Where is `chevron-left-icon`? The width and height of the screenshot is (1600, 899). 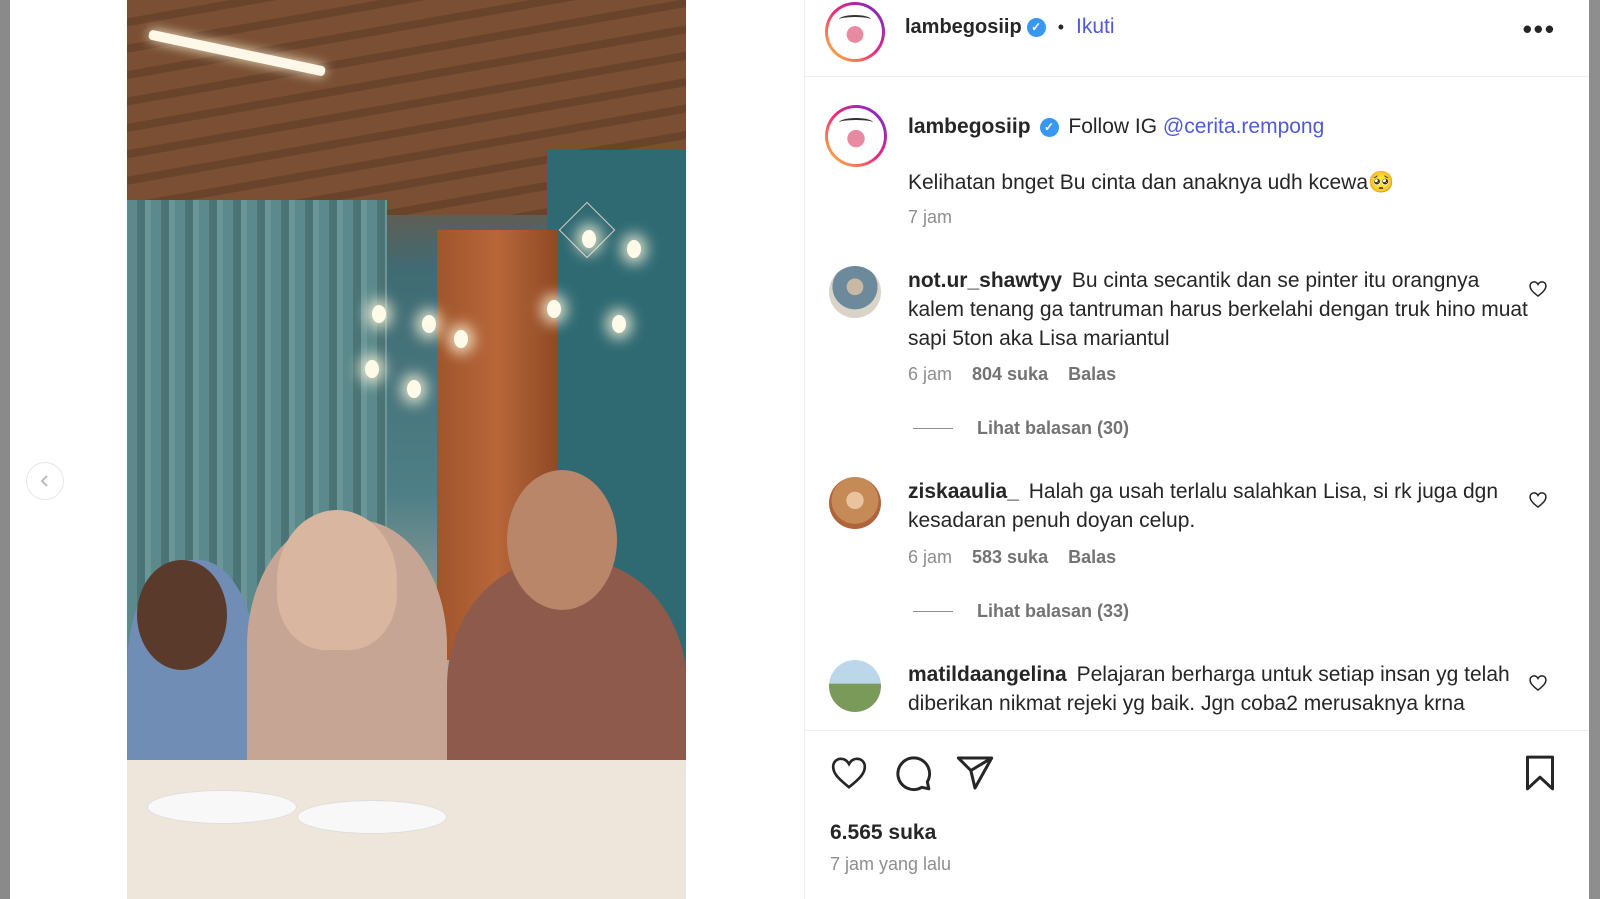 chevron-left-icon is located at coordinates (44, 481).